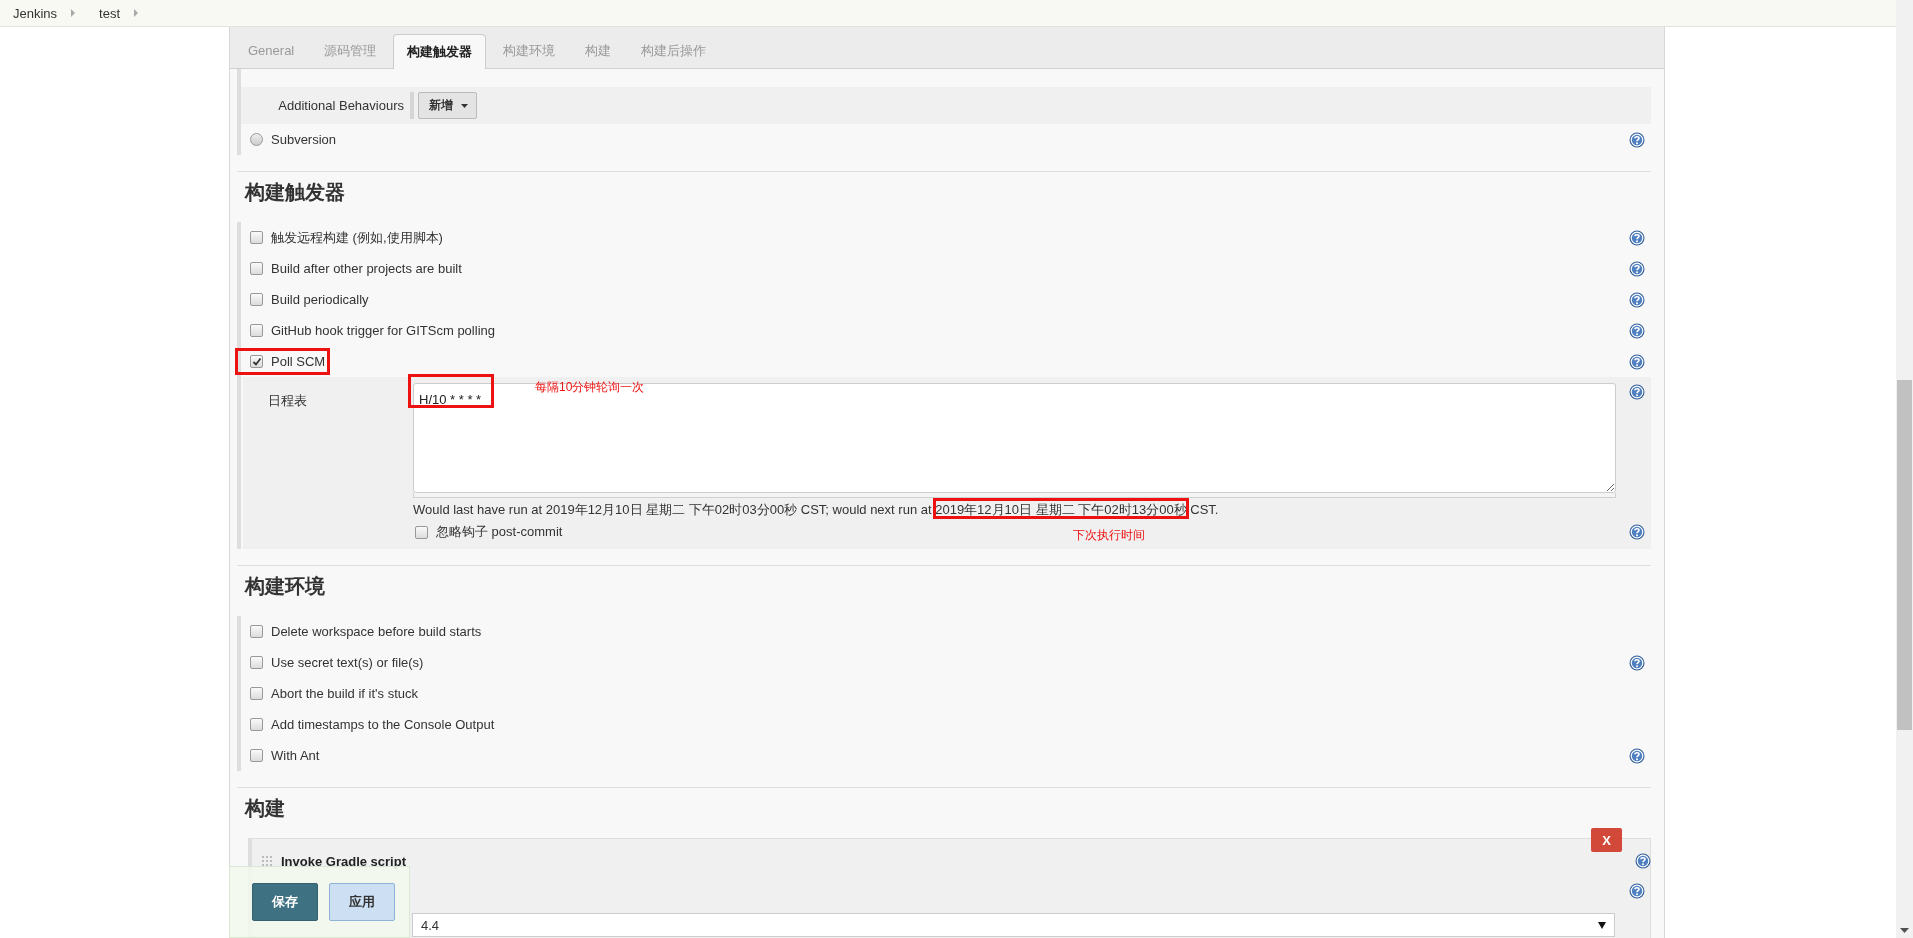 The image size is (1913, 938). I want to click on apply-button: 应用, so click(362, 902).